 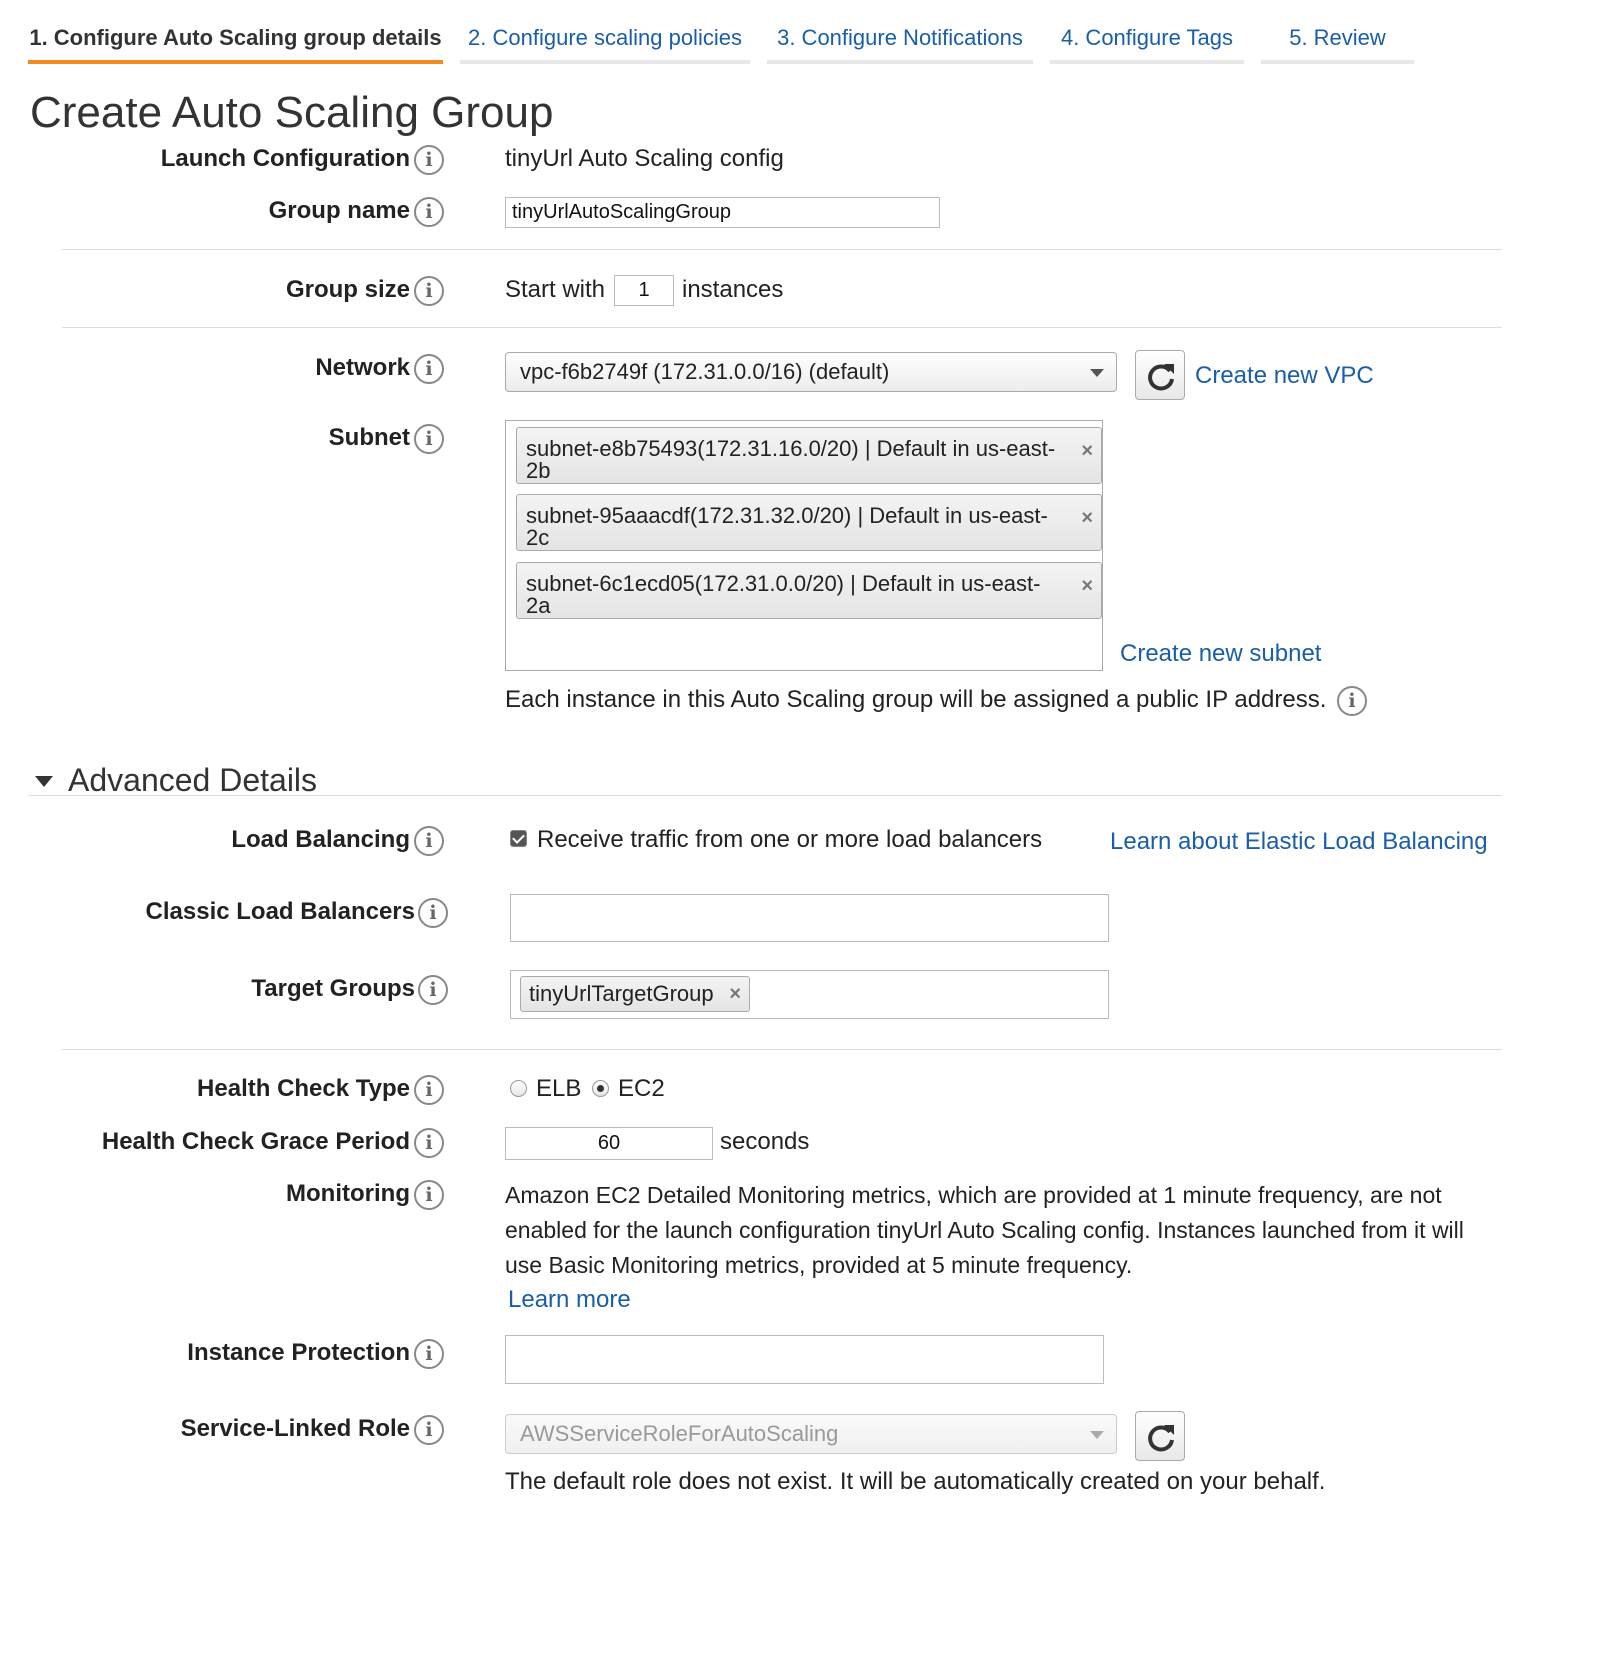 I want to click on grace-period-input: 60, so click(x=609, y=1143).